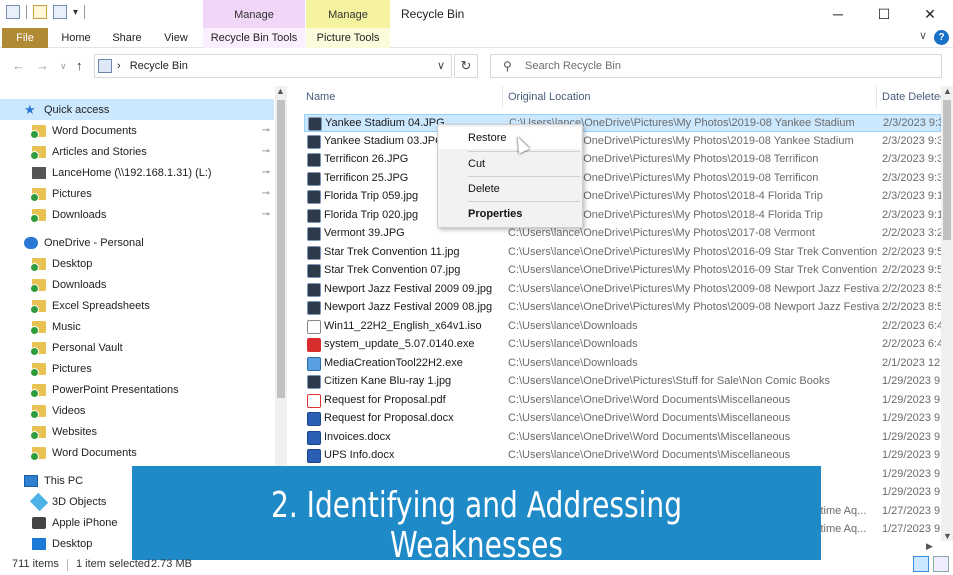 The height and width of the screenshot is (575, 953). What do you see at coordinates (159, 66) in the screenshot?
I see `breadcrumb-recycle-bin: Recycle Bin` at bounding box center [159, 66].